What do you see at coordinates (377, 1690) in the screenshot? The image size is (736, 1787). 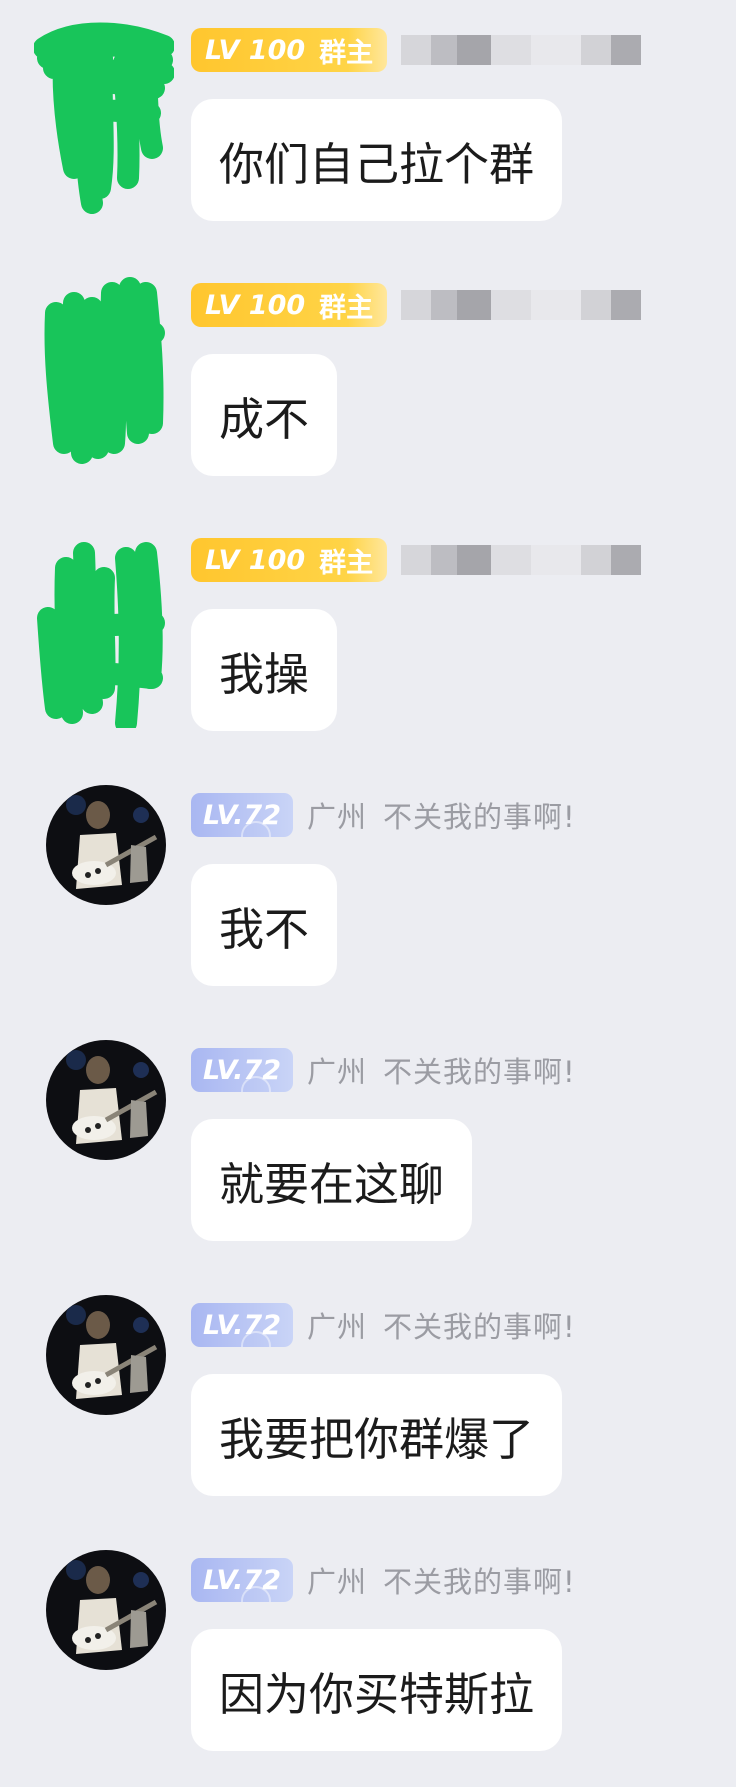 I see `message-bubble: 因为你买特斯拉` at bounding box center [377, 1690].